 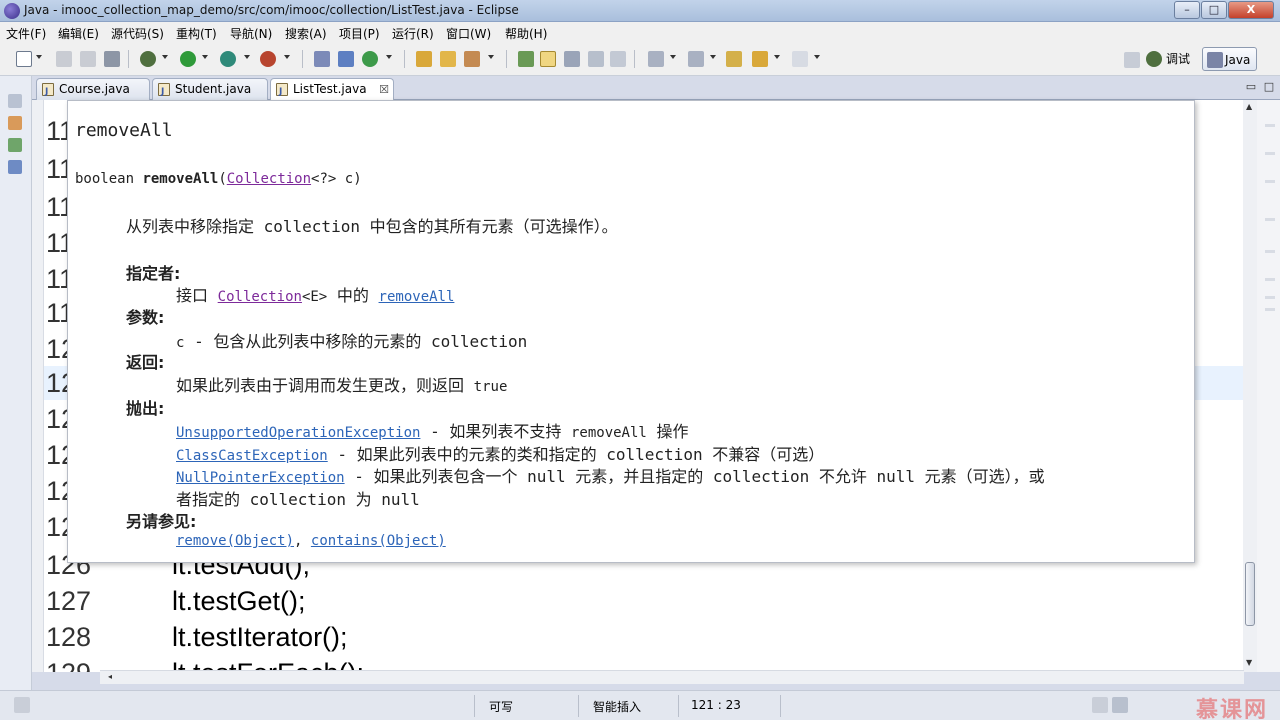 What do you see at coordinates (145, 408) in the screenshot?
I see `throws-heading: 抛出:` at bounding box center [145, 408].